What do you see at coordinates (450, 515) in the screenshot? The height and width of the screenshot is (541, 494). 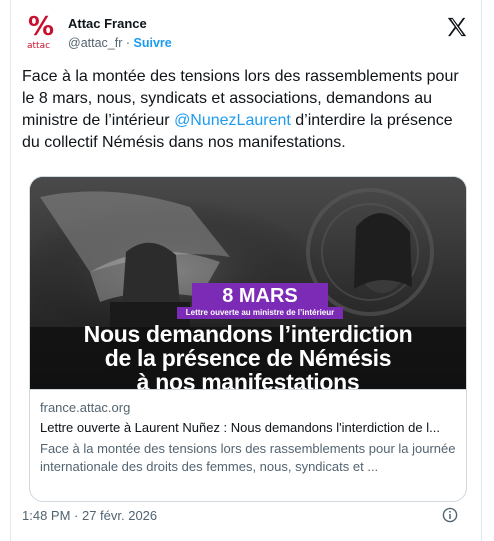 I see `info-icon` at bounding box center [450, 515].